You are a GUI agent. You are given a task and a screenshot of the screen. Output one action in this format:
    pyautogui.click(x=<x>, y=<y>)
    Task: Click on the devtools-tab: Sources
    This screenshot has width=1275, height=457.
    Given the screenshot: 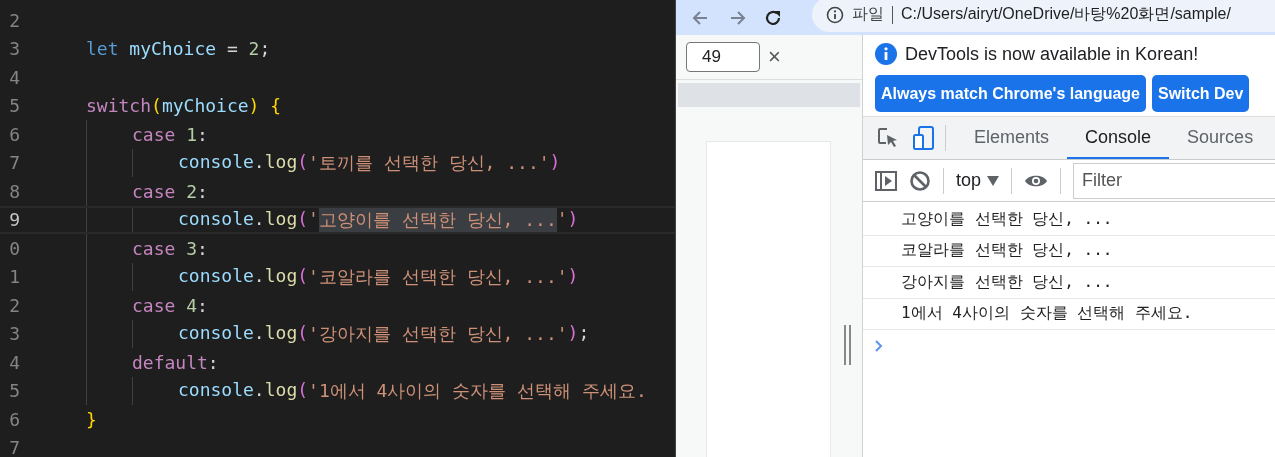 What is the action you would take?
    pyautogui.click(x=1220, y=138)
    